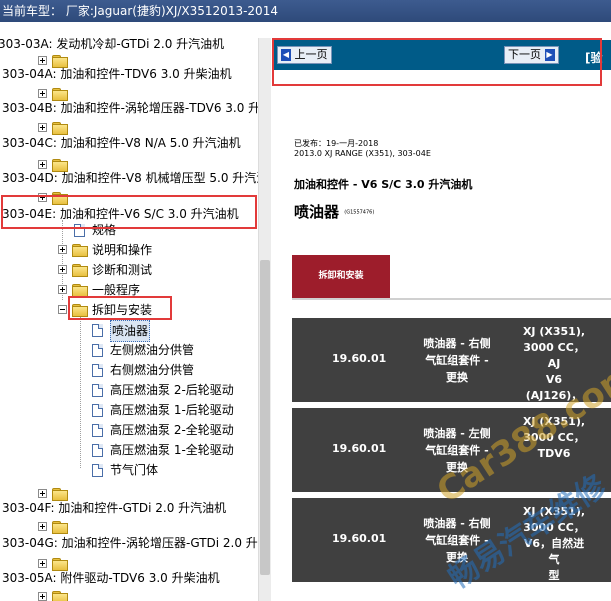  What do you see at coordinates (457, 450) in the screenshot?
I see `procedure-desc: 喷油器 - 左侧气缸组套件 - 更换` at bounding box center [457, 450].